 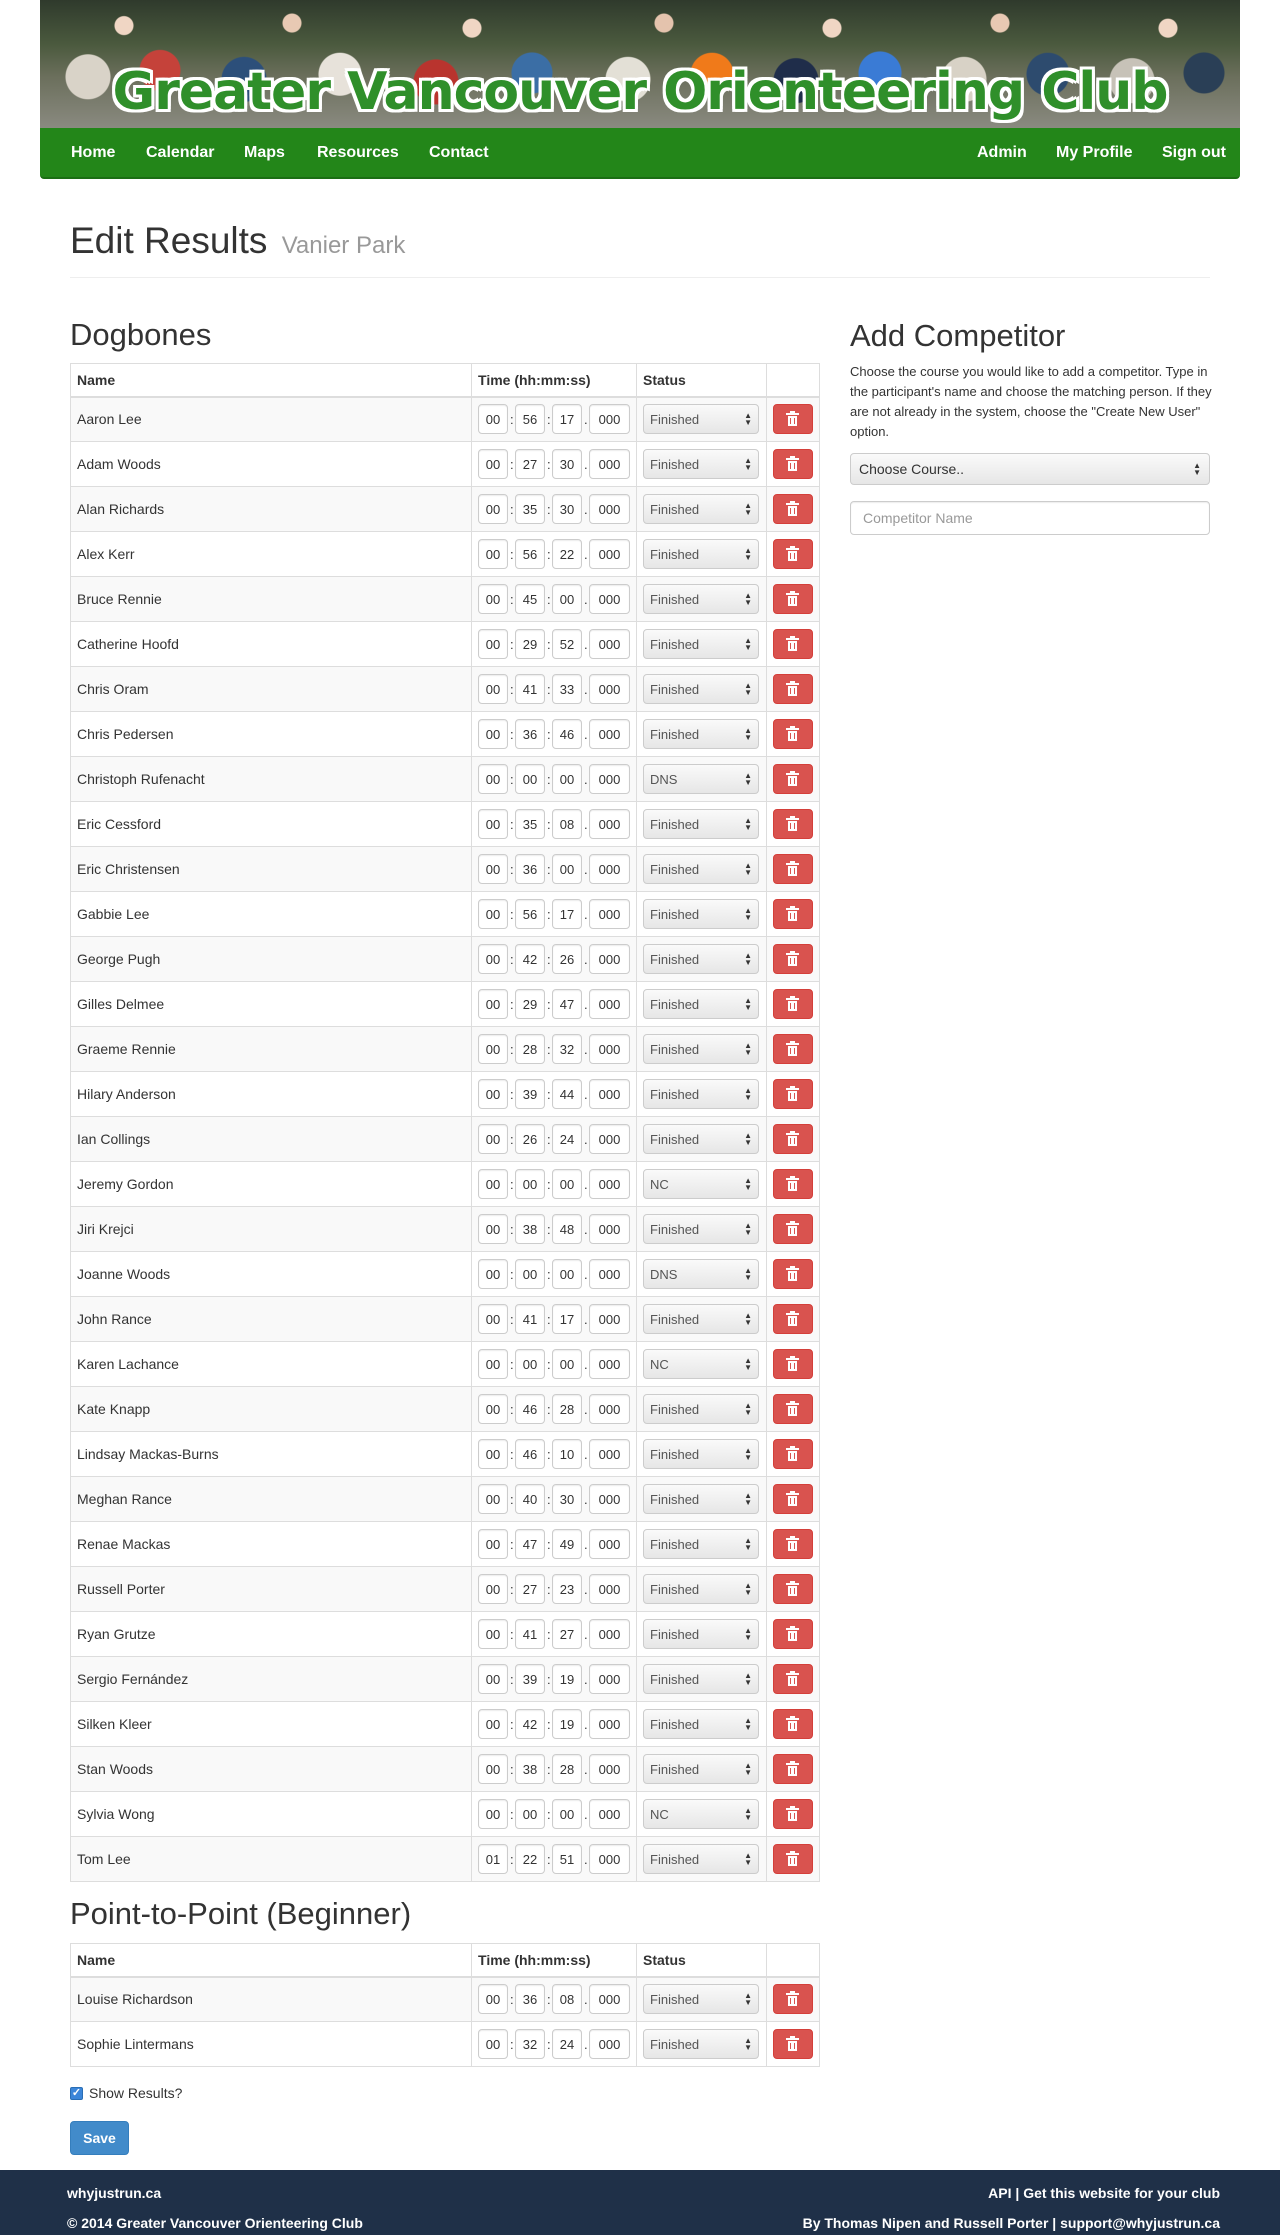 What do you see at coordinates (530, 509) in the screenshot?
I see `minutes-input: 35` at bounding box center [530, 509].